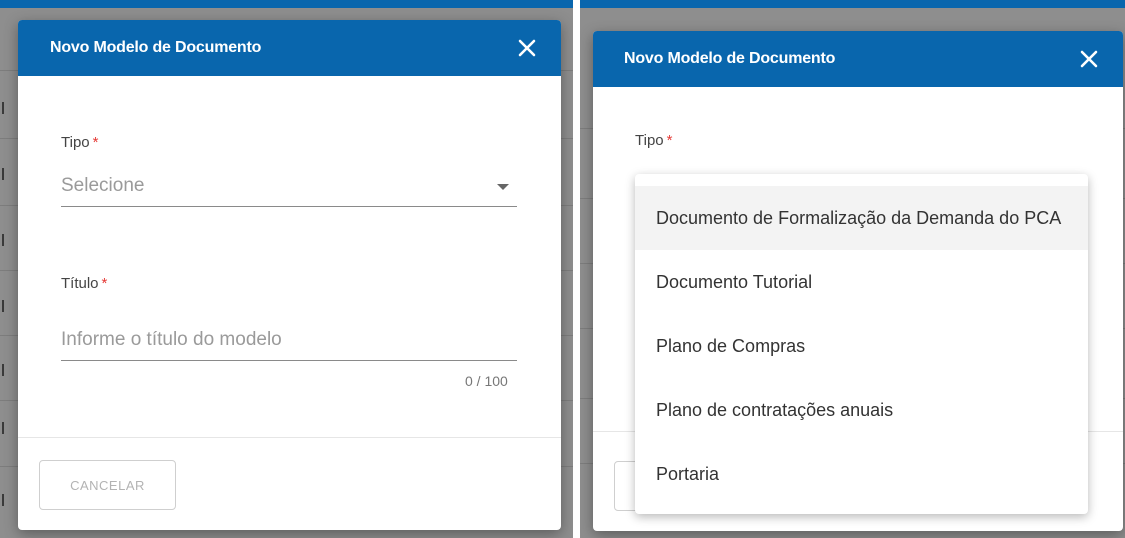  Describe the element at coordinates (861, 474) in the screenshot. I see `dropdown-option: Portaria` at that location.